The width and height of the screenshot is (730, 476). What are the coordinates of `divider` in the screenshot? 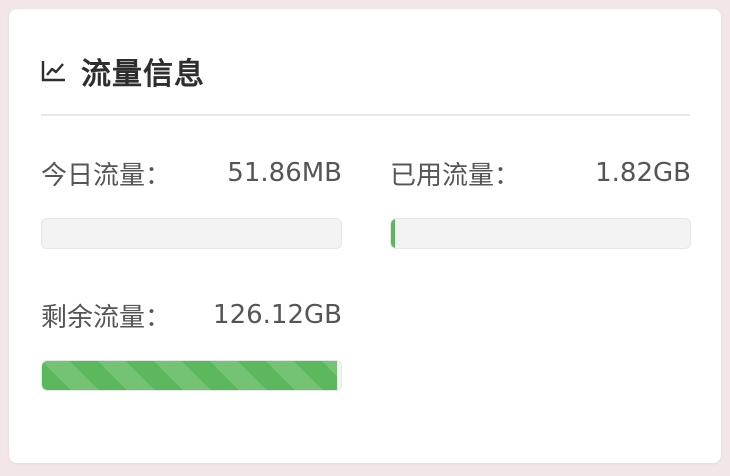 It's located at (365, 115).